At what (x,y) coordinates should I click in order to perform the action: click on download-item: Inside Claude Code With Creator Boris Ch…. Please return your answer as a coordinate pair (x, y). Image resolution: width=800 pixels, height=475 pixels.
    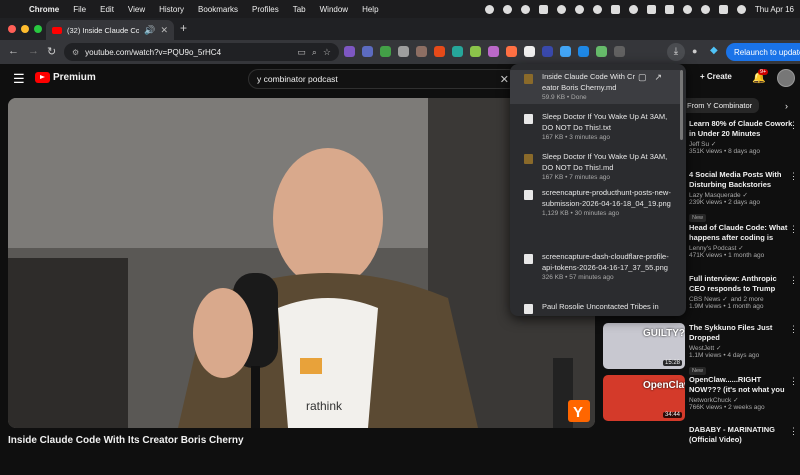
    Looking at the image, I should click on (595, 87).